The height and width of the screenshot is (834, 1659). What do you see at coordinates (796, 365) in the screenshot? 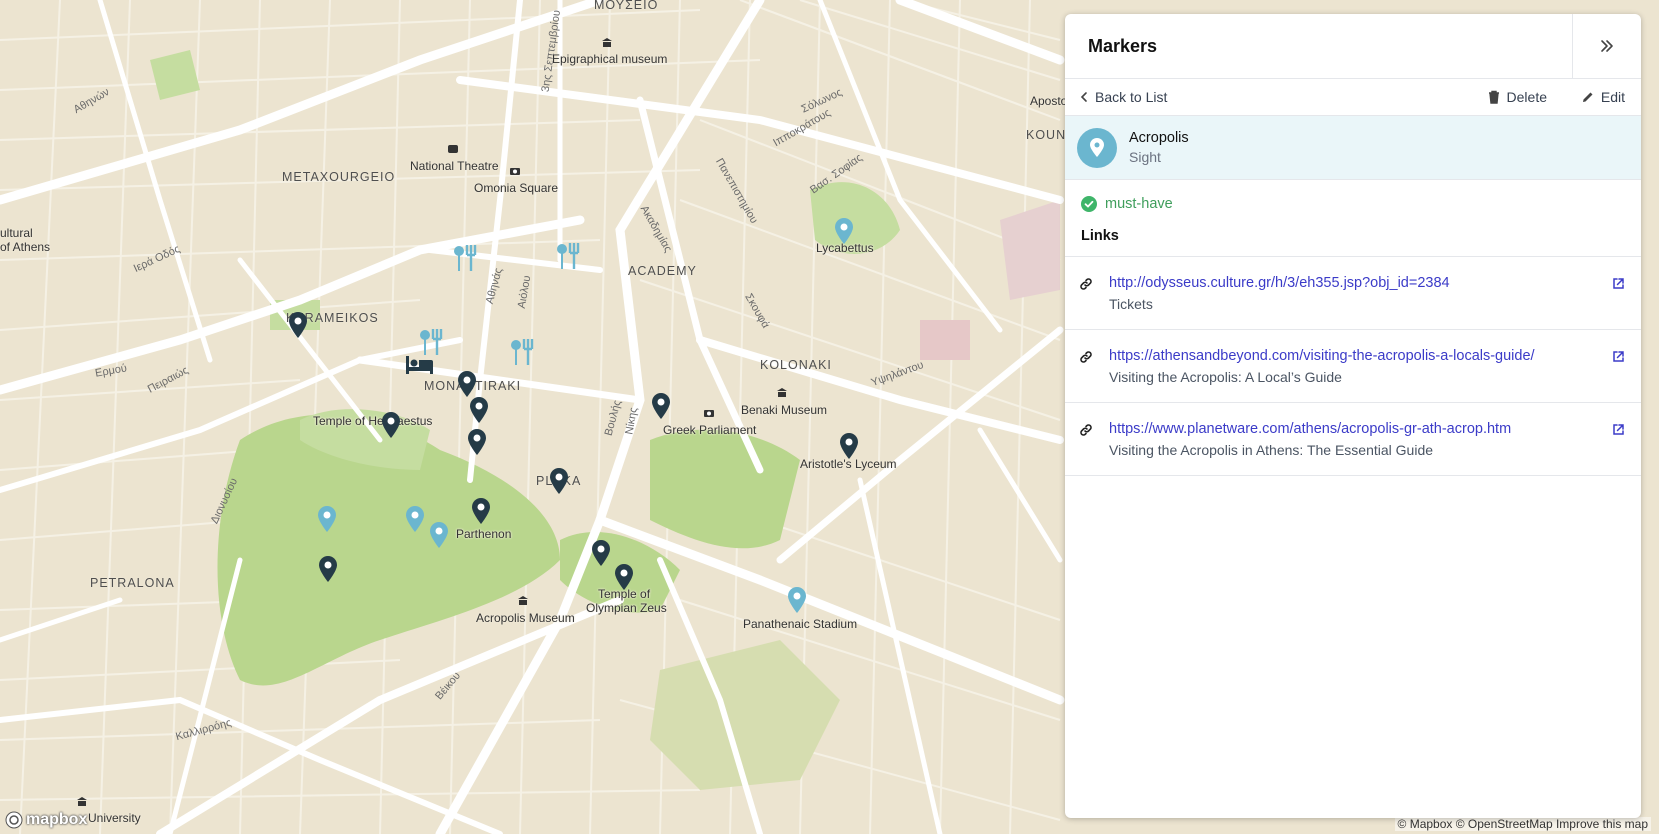
I see `district-kolonaki: KOLONAKI` at bounding box center [796, 365].